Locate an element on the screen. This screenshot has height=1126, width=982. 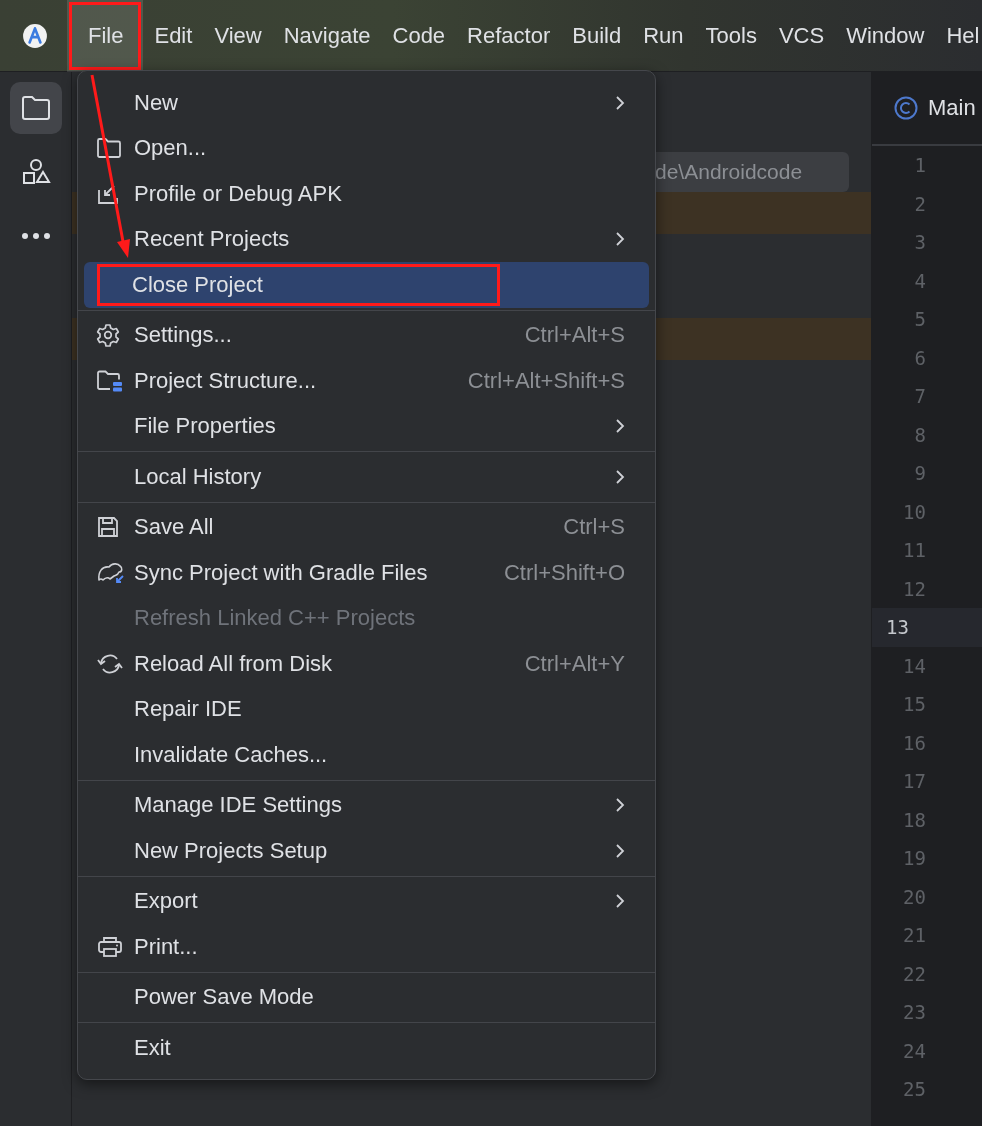
line-number: 1 is located at coordinates (919, 165).